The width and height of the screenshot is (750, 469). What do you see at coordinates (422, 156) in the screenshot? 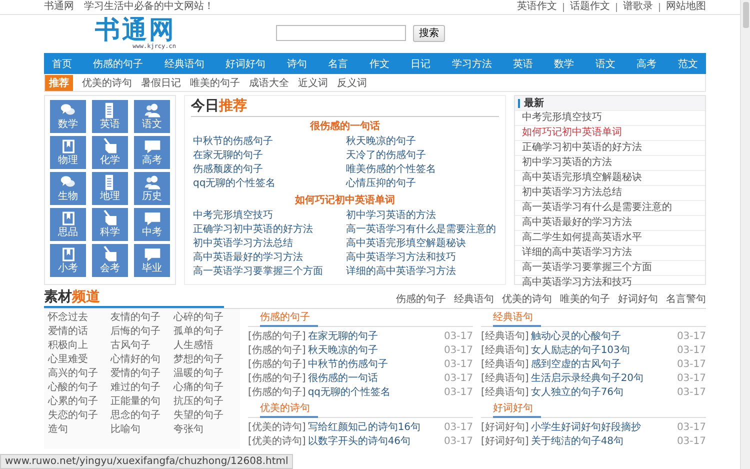
I see `article-link: 天冷了的伤感句子` at bounding box center [422, 156].